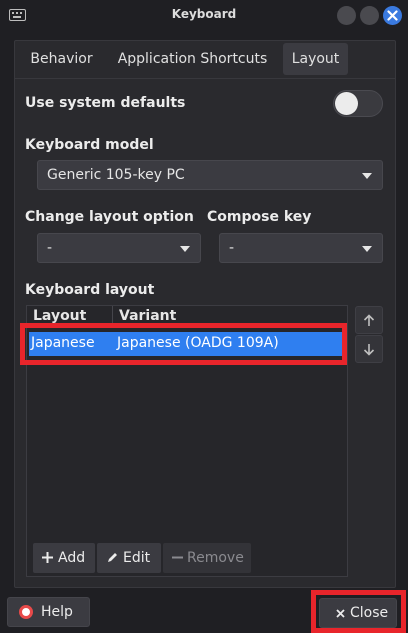  What do you see at coordinates (137, 558) in the screenshot?
I see `edit-label: Edit` at bounding box center [137, 558].